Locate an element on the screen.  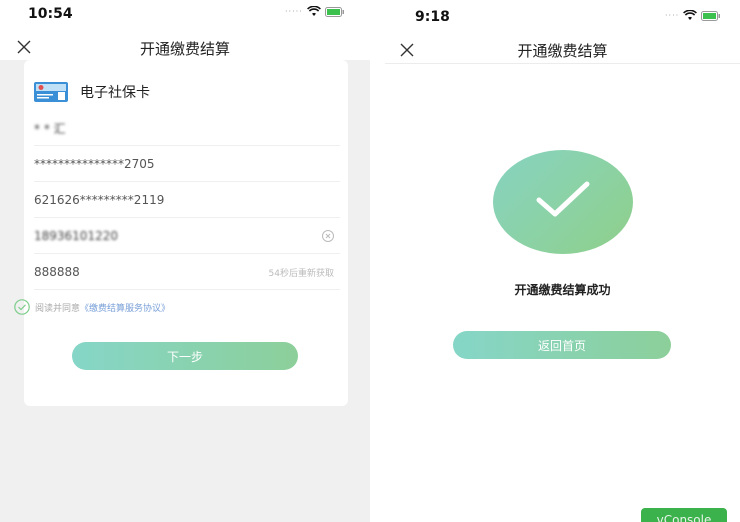
bank-card-field: 621626*********2119 is located at coordinates (187, 200).